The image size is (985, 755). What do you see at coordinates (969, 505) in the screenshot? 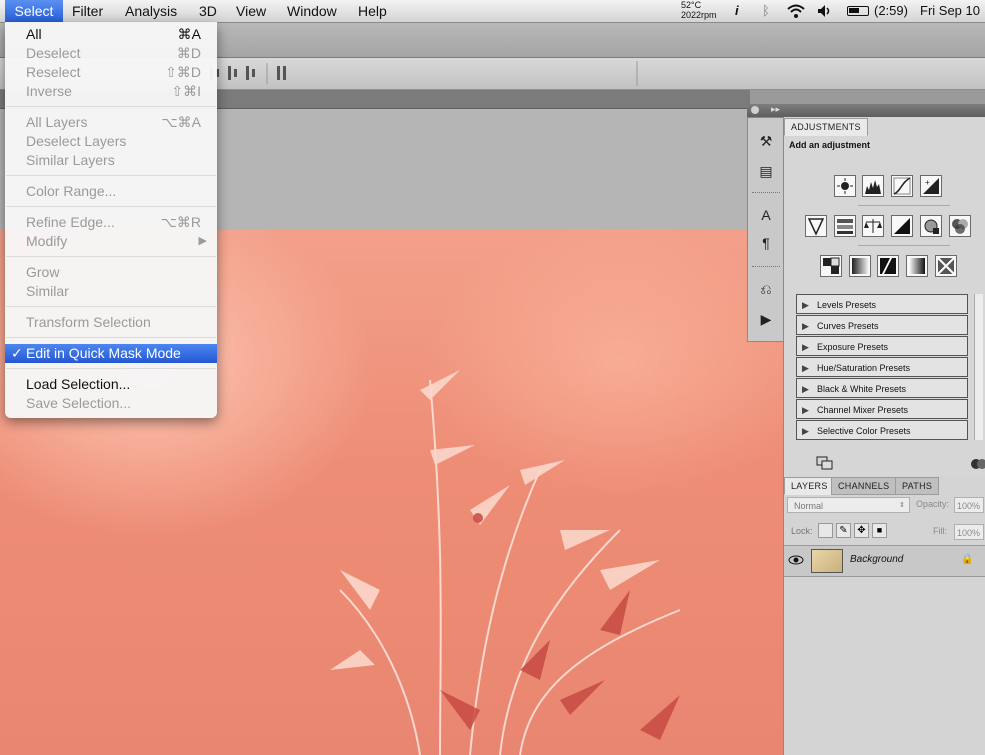
I see `opacity-field: 100%` at bounding box center [969, 505].